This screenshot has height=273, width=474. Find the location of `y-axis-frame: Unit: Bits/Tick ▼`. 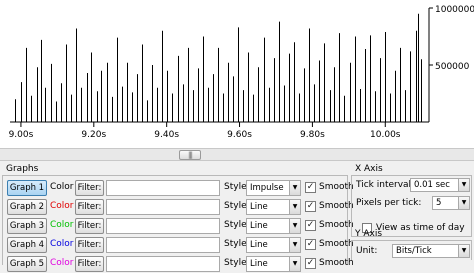

y-axis-frame: Unit: Bits/Tick ▼ is located at coordinates (411, 250).